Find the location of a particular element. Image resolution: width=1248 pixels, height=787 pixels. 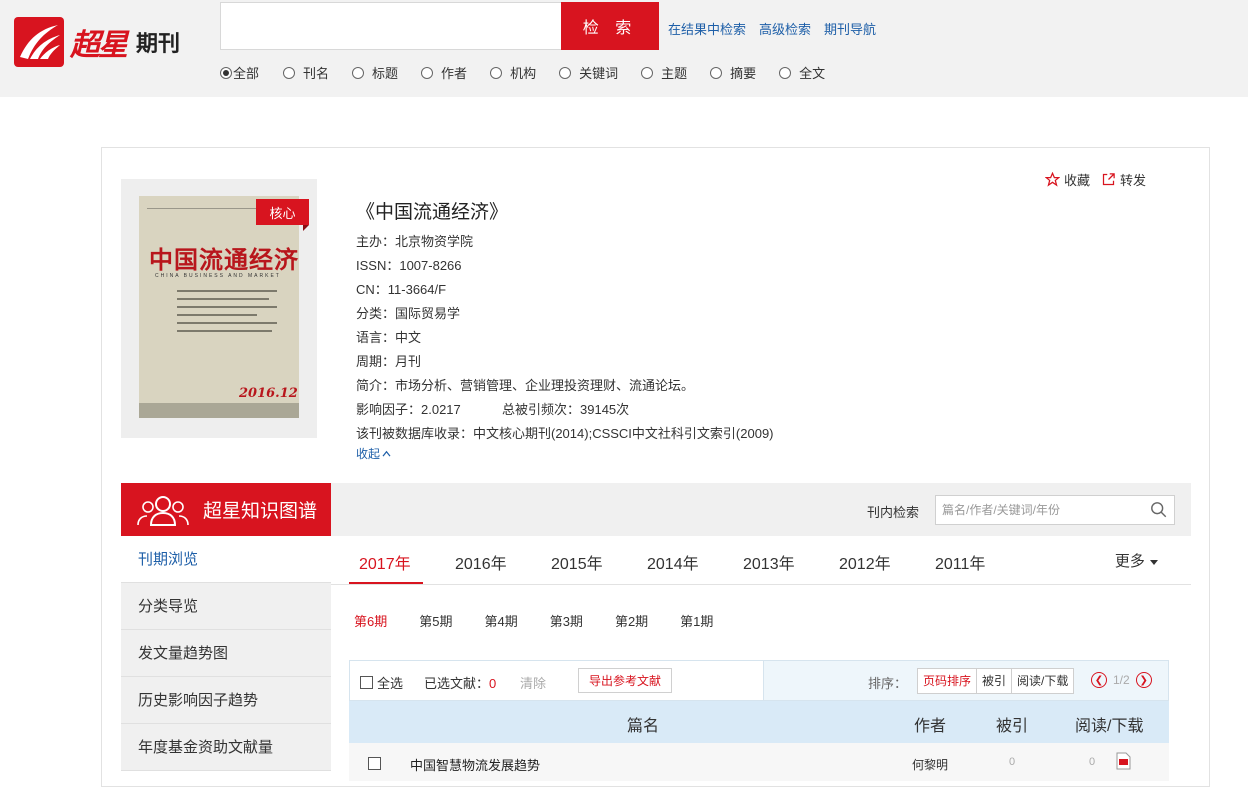

clear-selection-button: 清除 is located at coordinates (533, 682).